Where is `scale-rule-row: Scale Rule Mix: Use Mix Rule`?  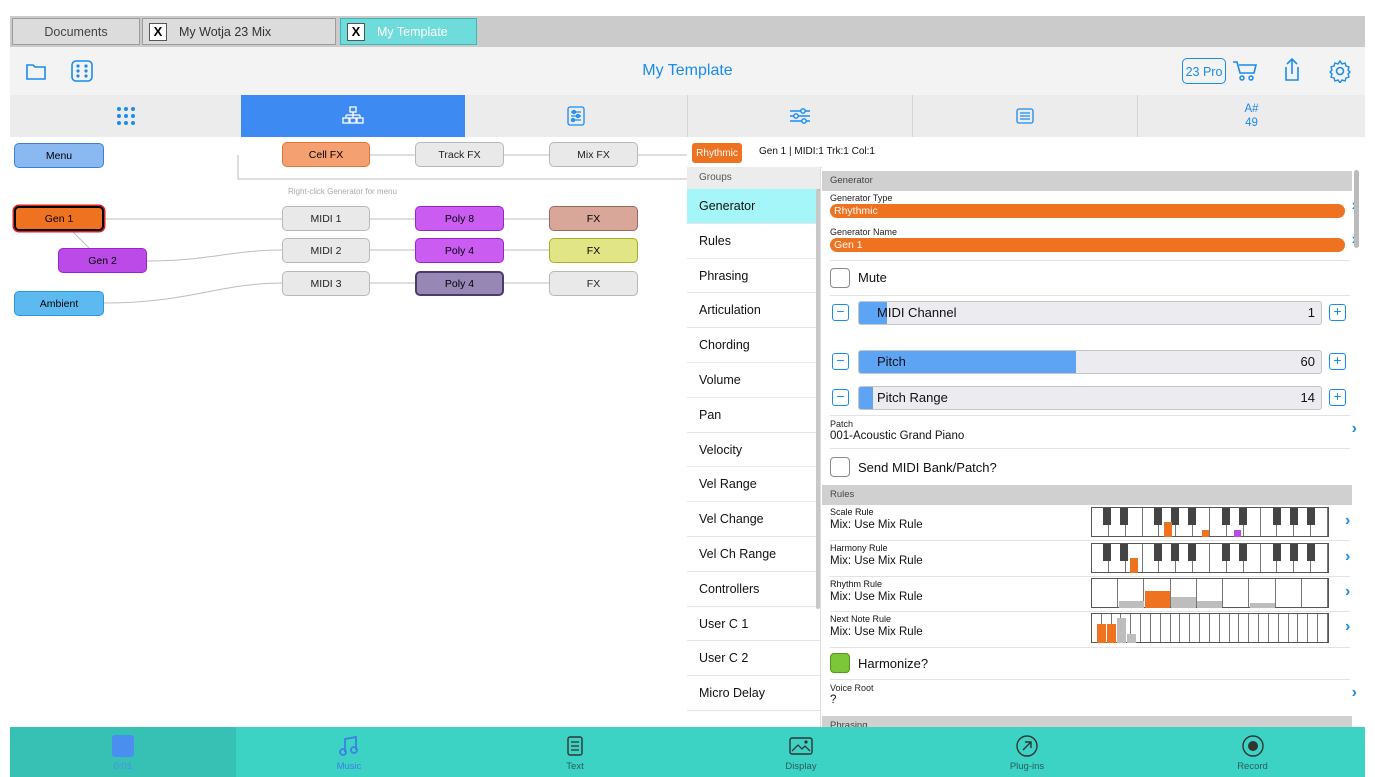
scale-rule-row: Scale Rule Mix: Use Mix Rule is located at coordinates (876, 519).